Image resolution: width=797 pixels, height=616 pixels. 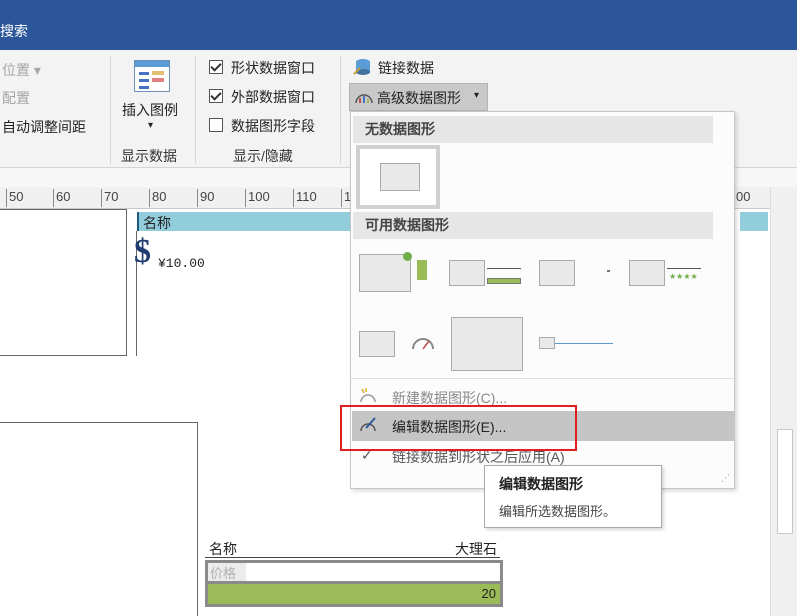 What do you see at coordinates (368, 395) in the screenshot?
I see `new-data-graphic-icon` at bounding box center [368, 395].